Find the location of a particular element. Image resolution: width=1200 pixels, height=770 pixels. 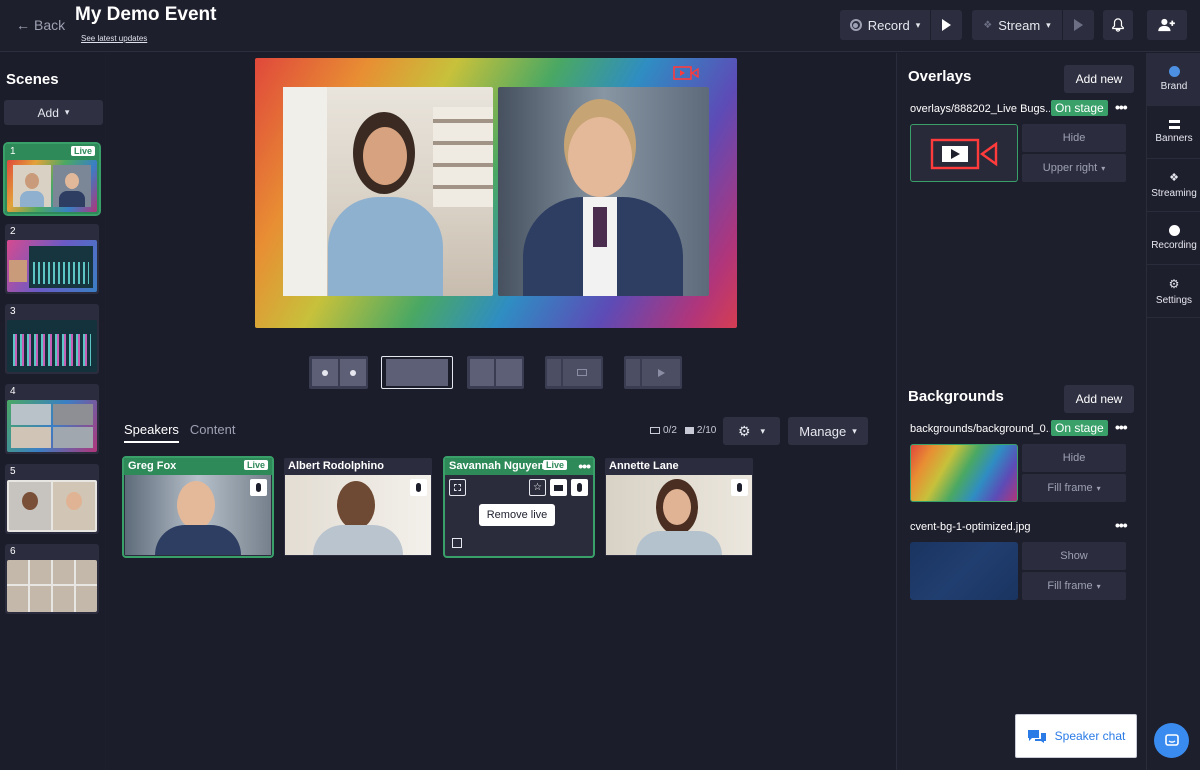

add-scene-button: Add ▾ is located at coordinates (53, 112).